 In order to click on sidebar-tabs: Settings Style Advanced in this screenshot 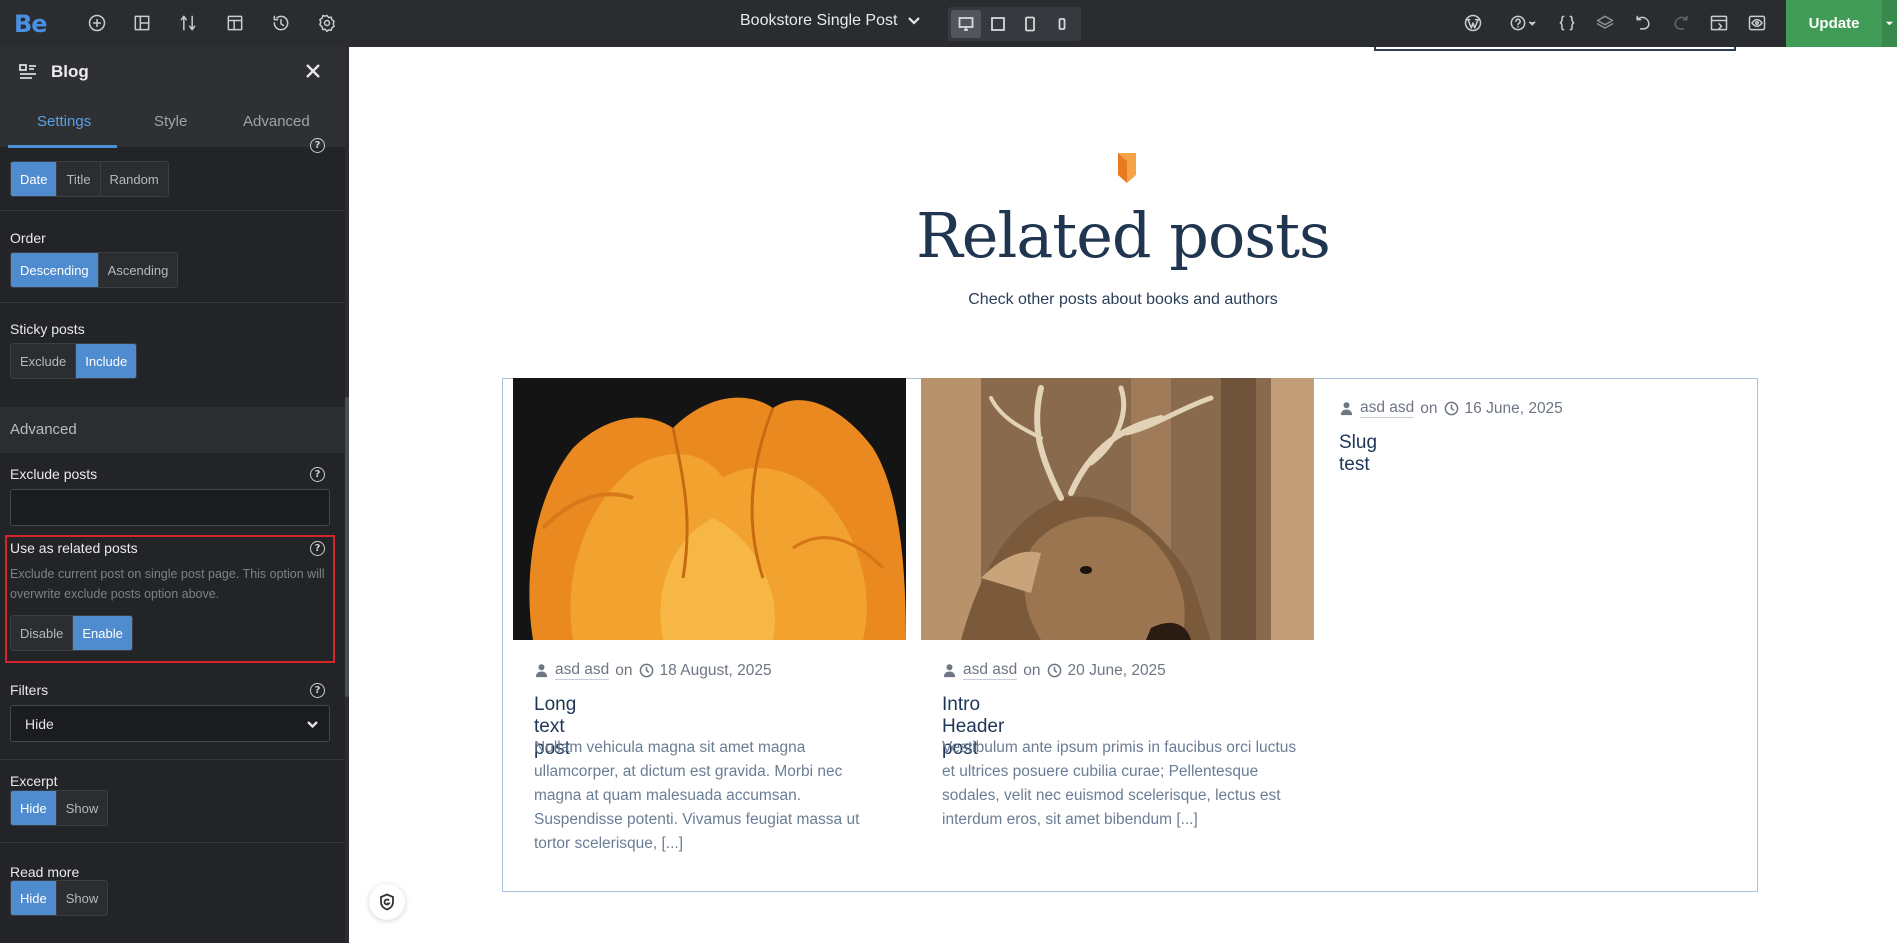, I will do `click(174, 122)`.